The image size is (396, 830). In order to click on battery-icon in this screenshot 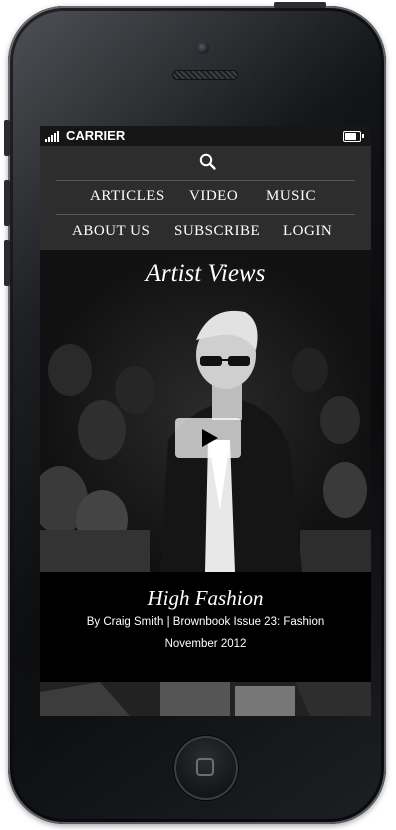, I will do `click(353, 136)`.